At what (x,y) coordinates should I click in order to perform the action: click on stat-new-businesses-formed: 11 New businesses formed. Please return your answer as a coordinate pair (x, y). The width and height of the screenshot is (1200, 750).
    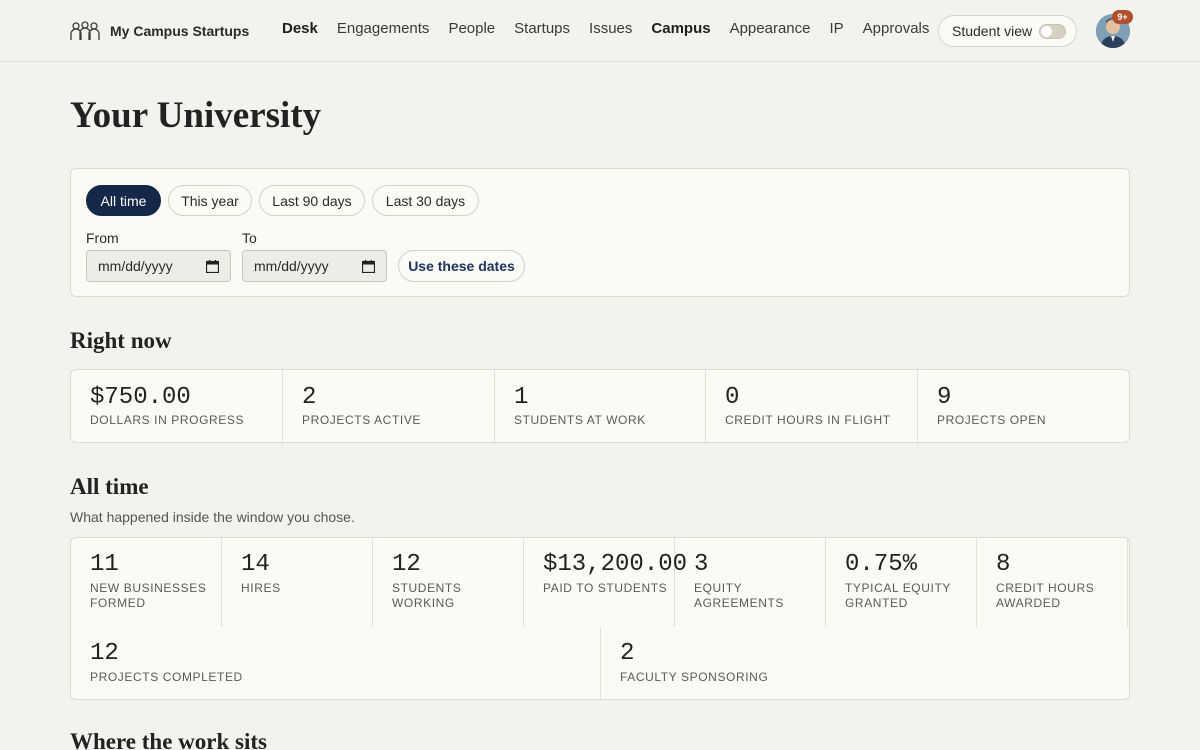
    Looking at the image, I should click on (146, 582).